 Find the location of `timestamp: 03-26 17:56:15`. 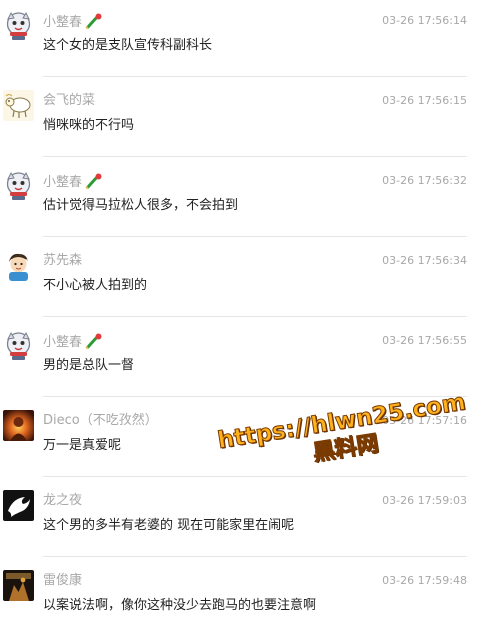

timestamp: 03-26 17:56:15 is located at coordinates (424, 100).